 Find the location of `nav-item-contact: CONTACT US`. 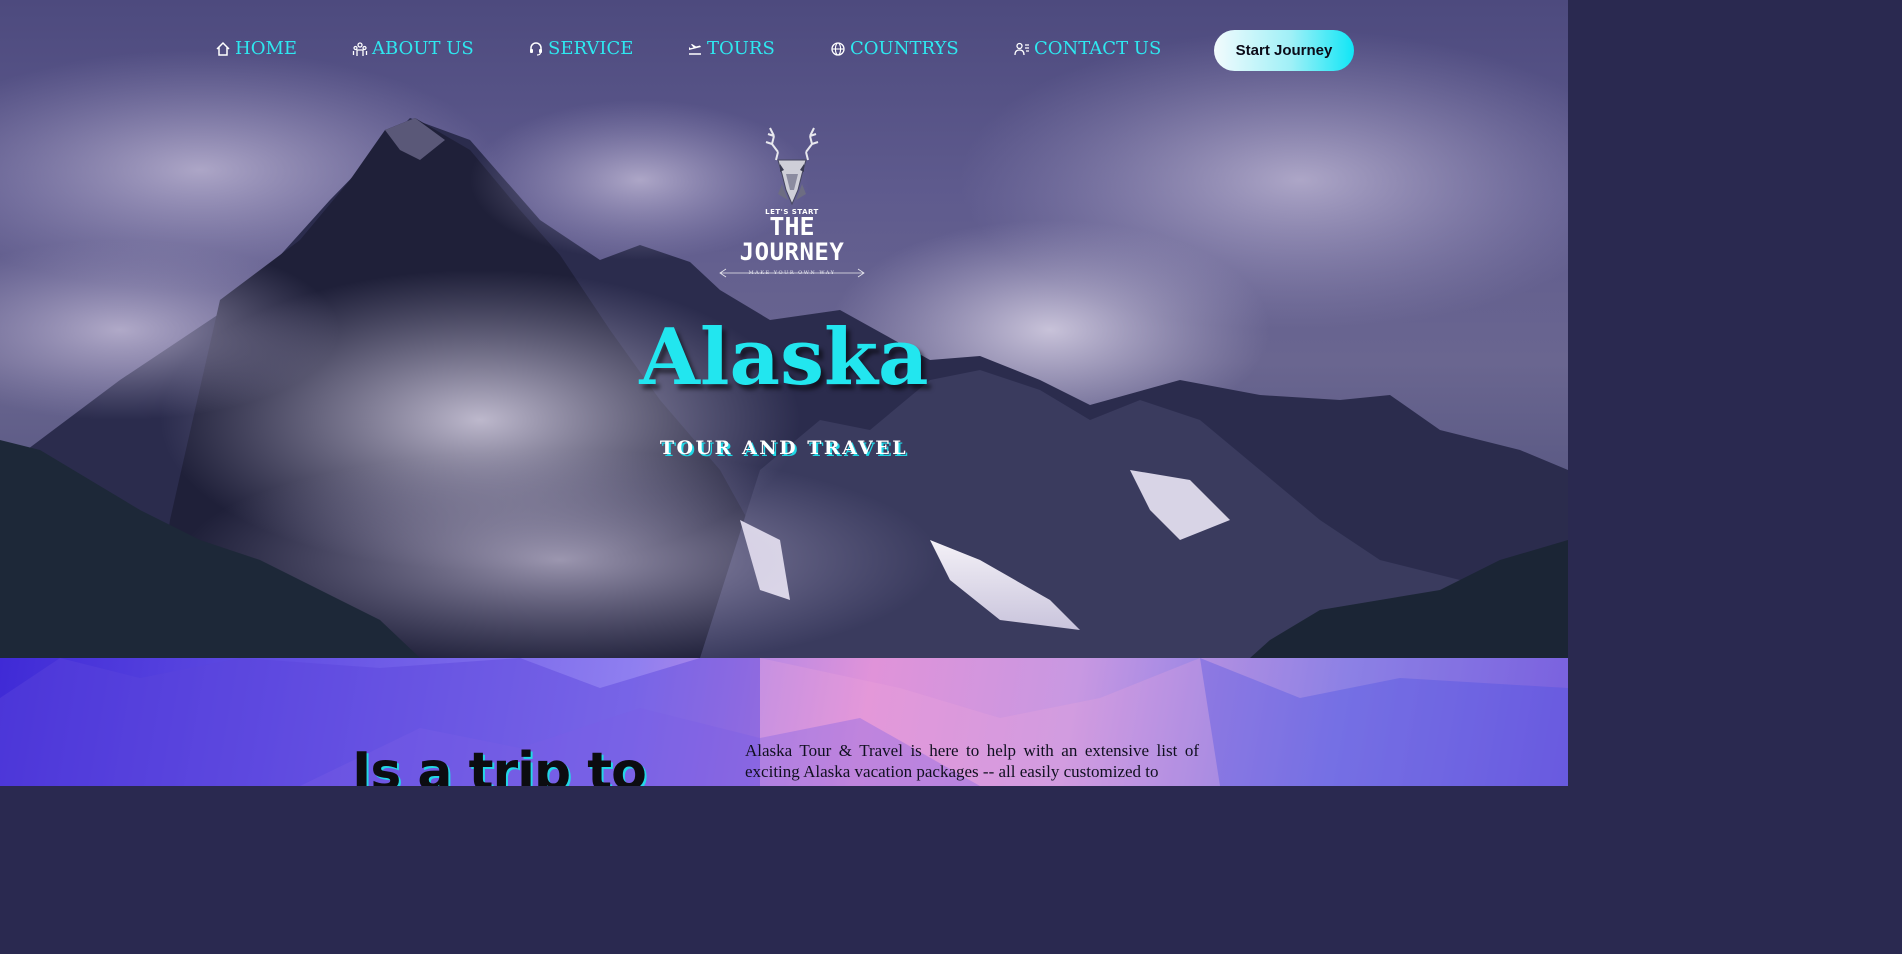

nav-item-contact: CONTACT US is located at coordinates (1087, 48).